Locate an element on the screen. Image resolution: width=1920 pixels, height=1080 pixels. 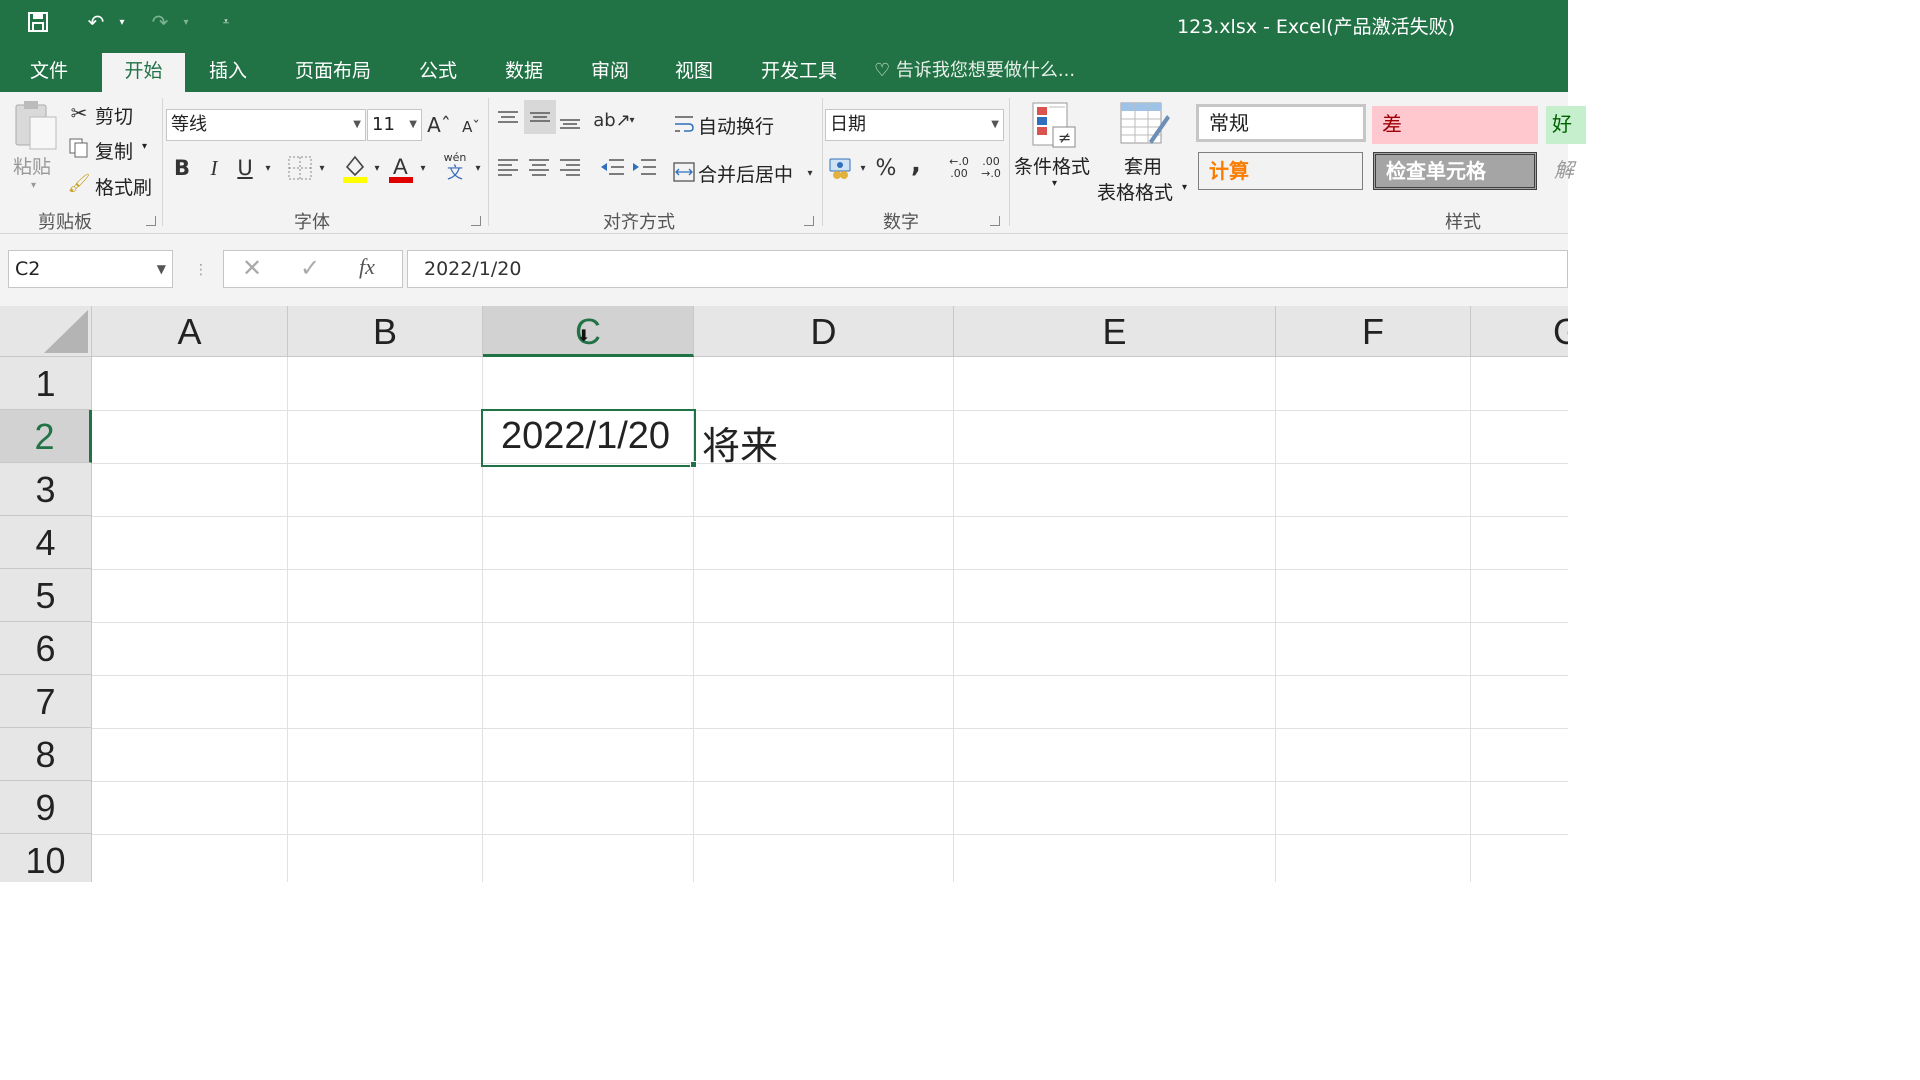
decrease-indent-icon is located at coordinates (612, 167).